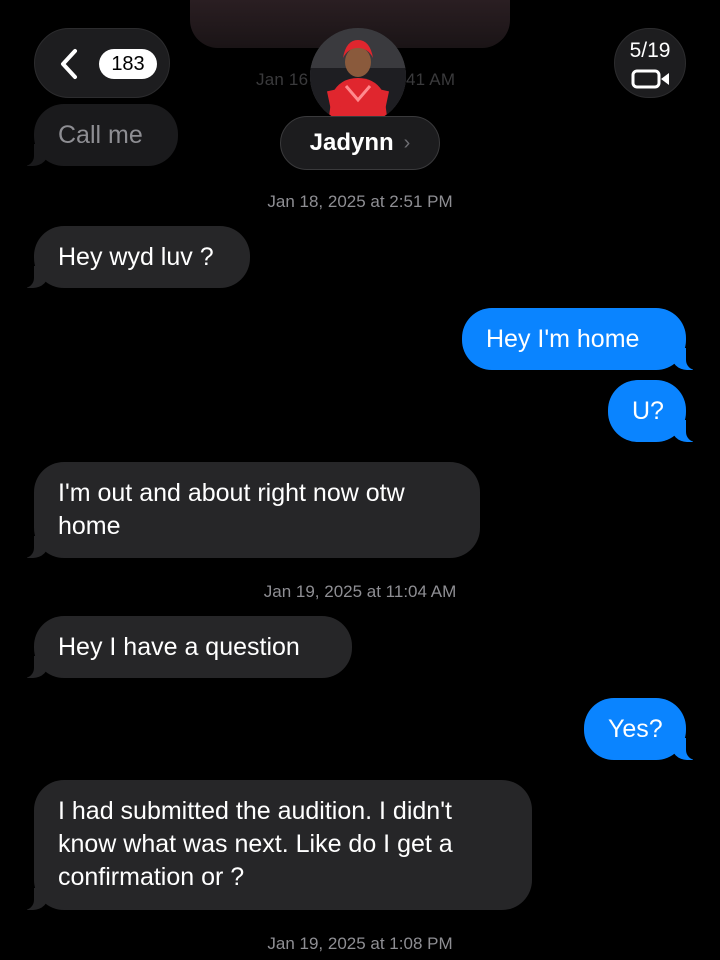 This screenshot has height=960, width=720. I want to click on back-button: 183, so click(102, 63).